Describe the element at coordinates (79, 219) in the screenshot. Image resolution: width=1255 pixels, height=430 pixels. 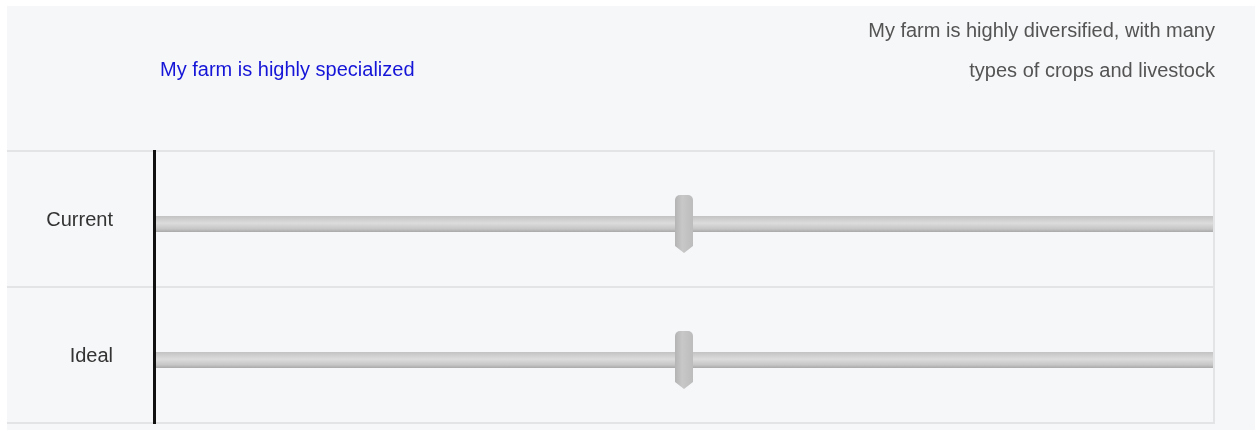
I see `row-label: Current` at that location.